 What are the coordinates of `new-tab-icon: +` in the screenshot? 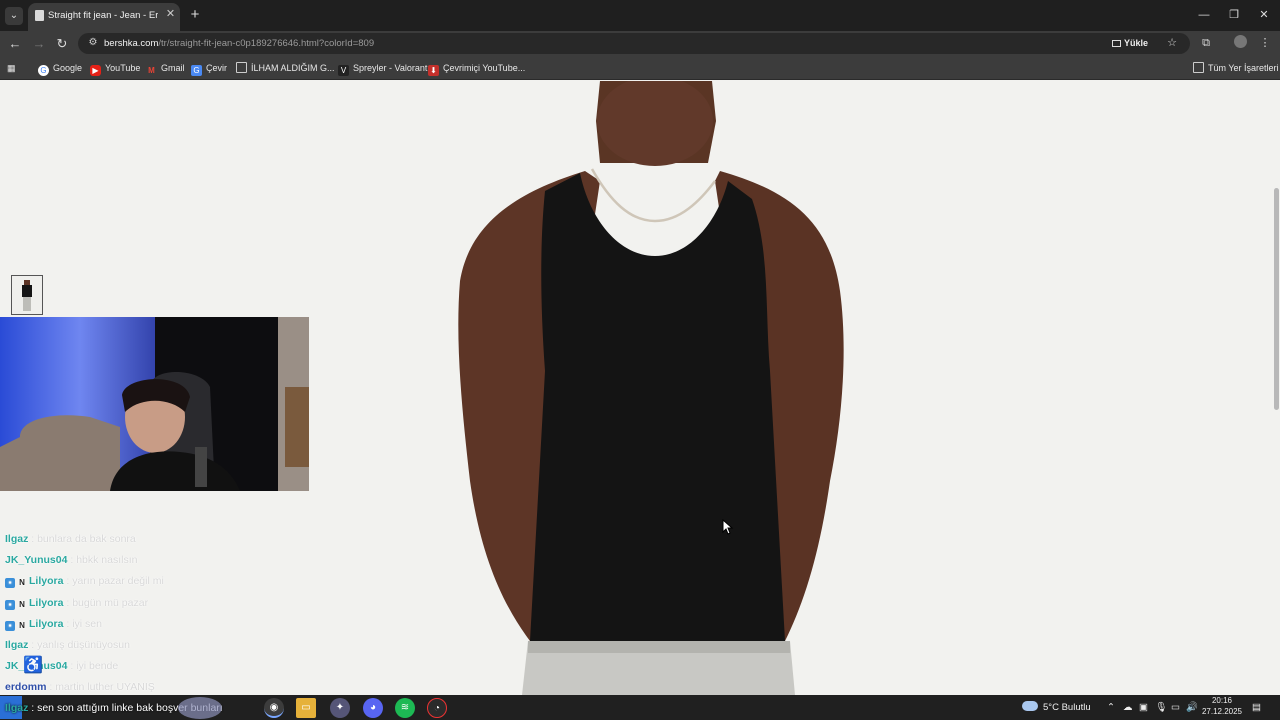 It's located at (195, 15).